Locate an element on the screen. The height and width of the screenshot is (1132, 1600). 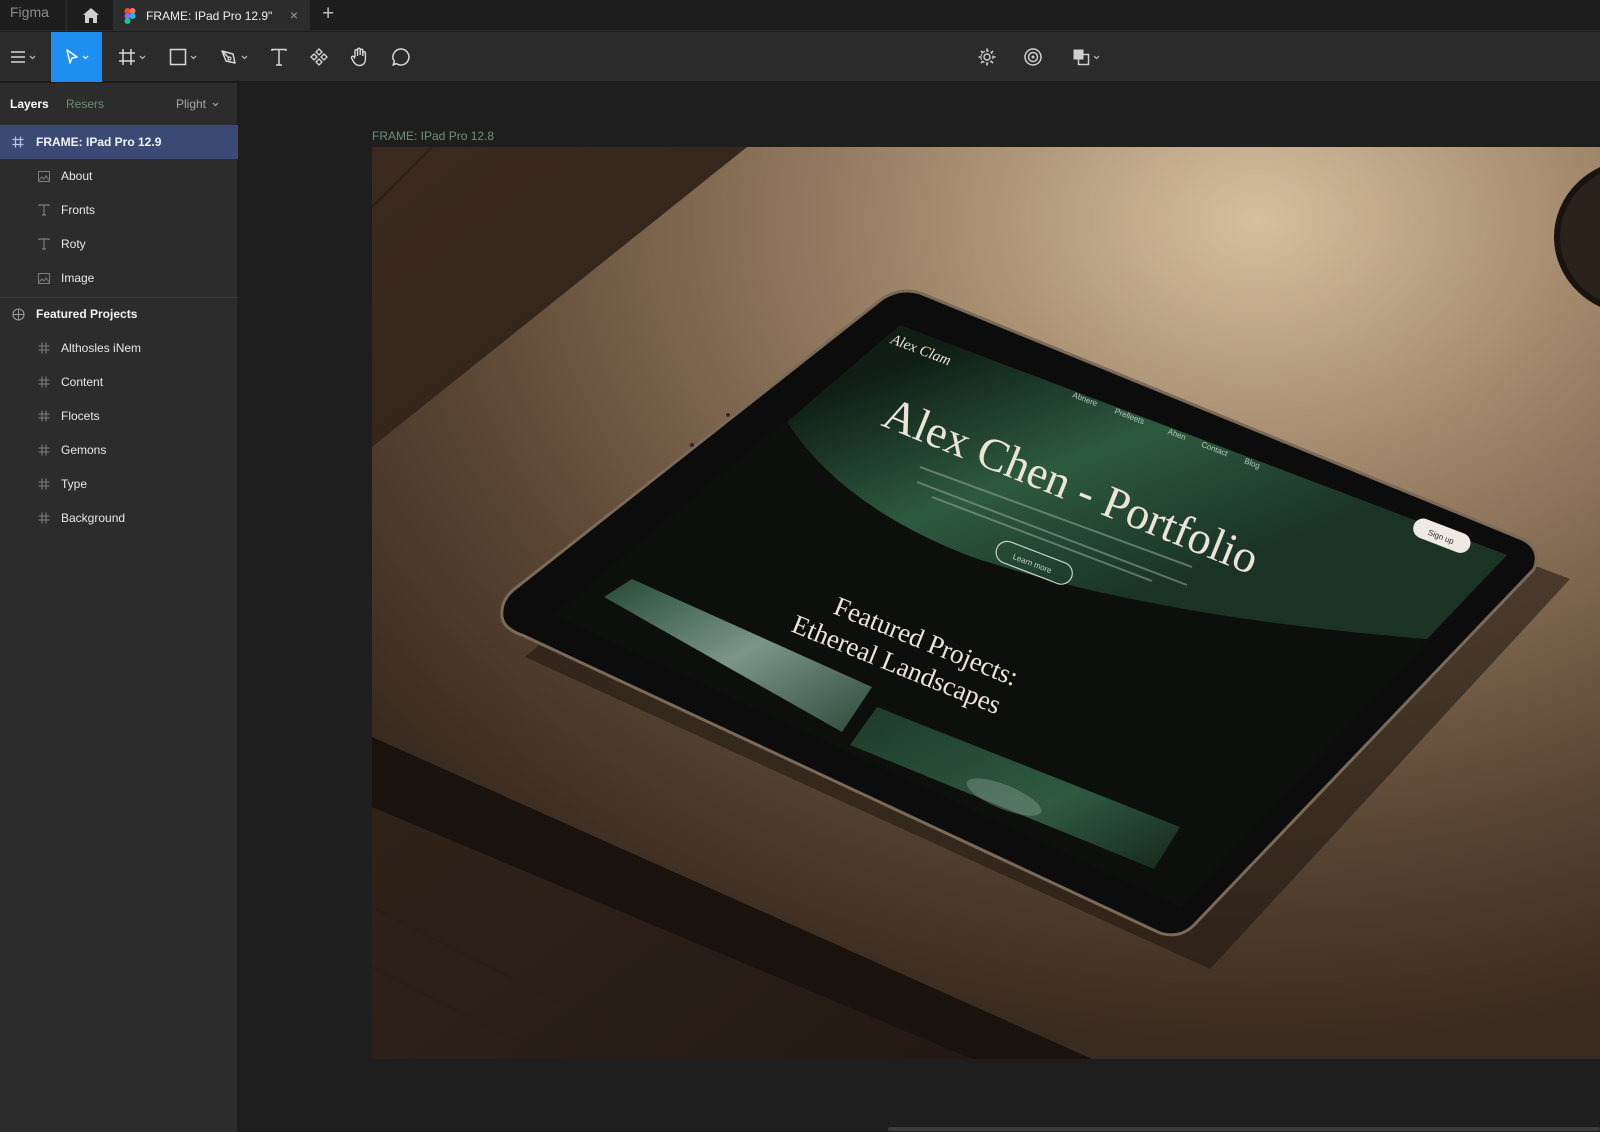
layer-label: Type is located at coordinates (74, 484).